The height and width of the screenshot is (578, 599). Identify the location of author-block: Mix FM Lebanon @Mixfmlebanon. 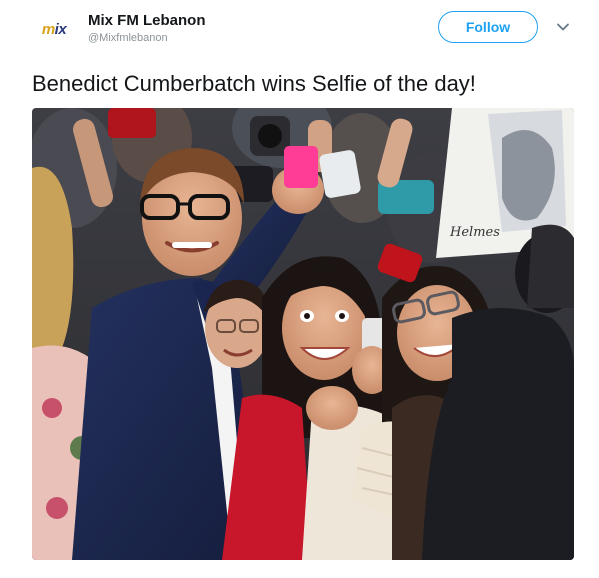
(147, 29).